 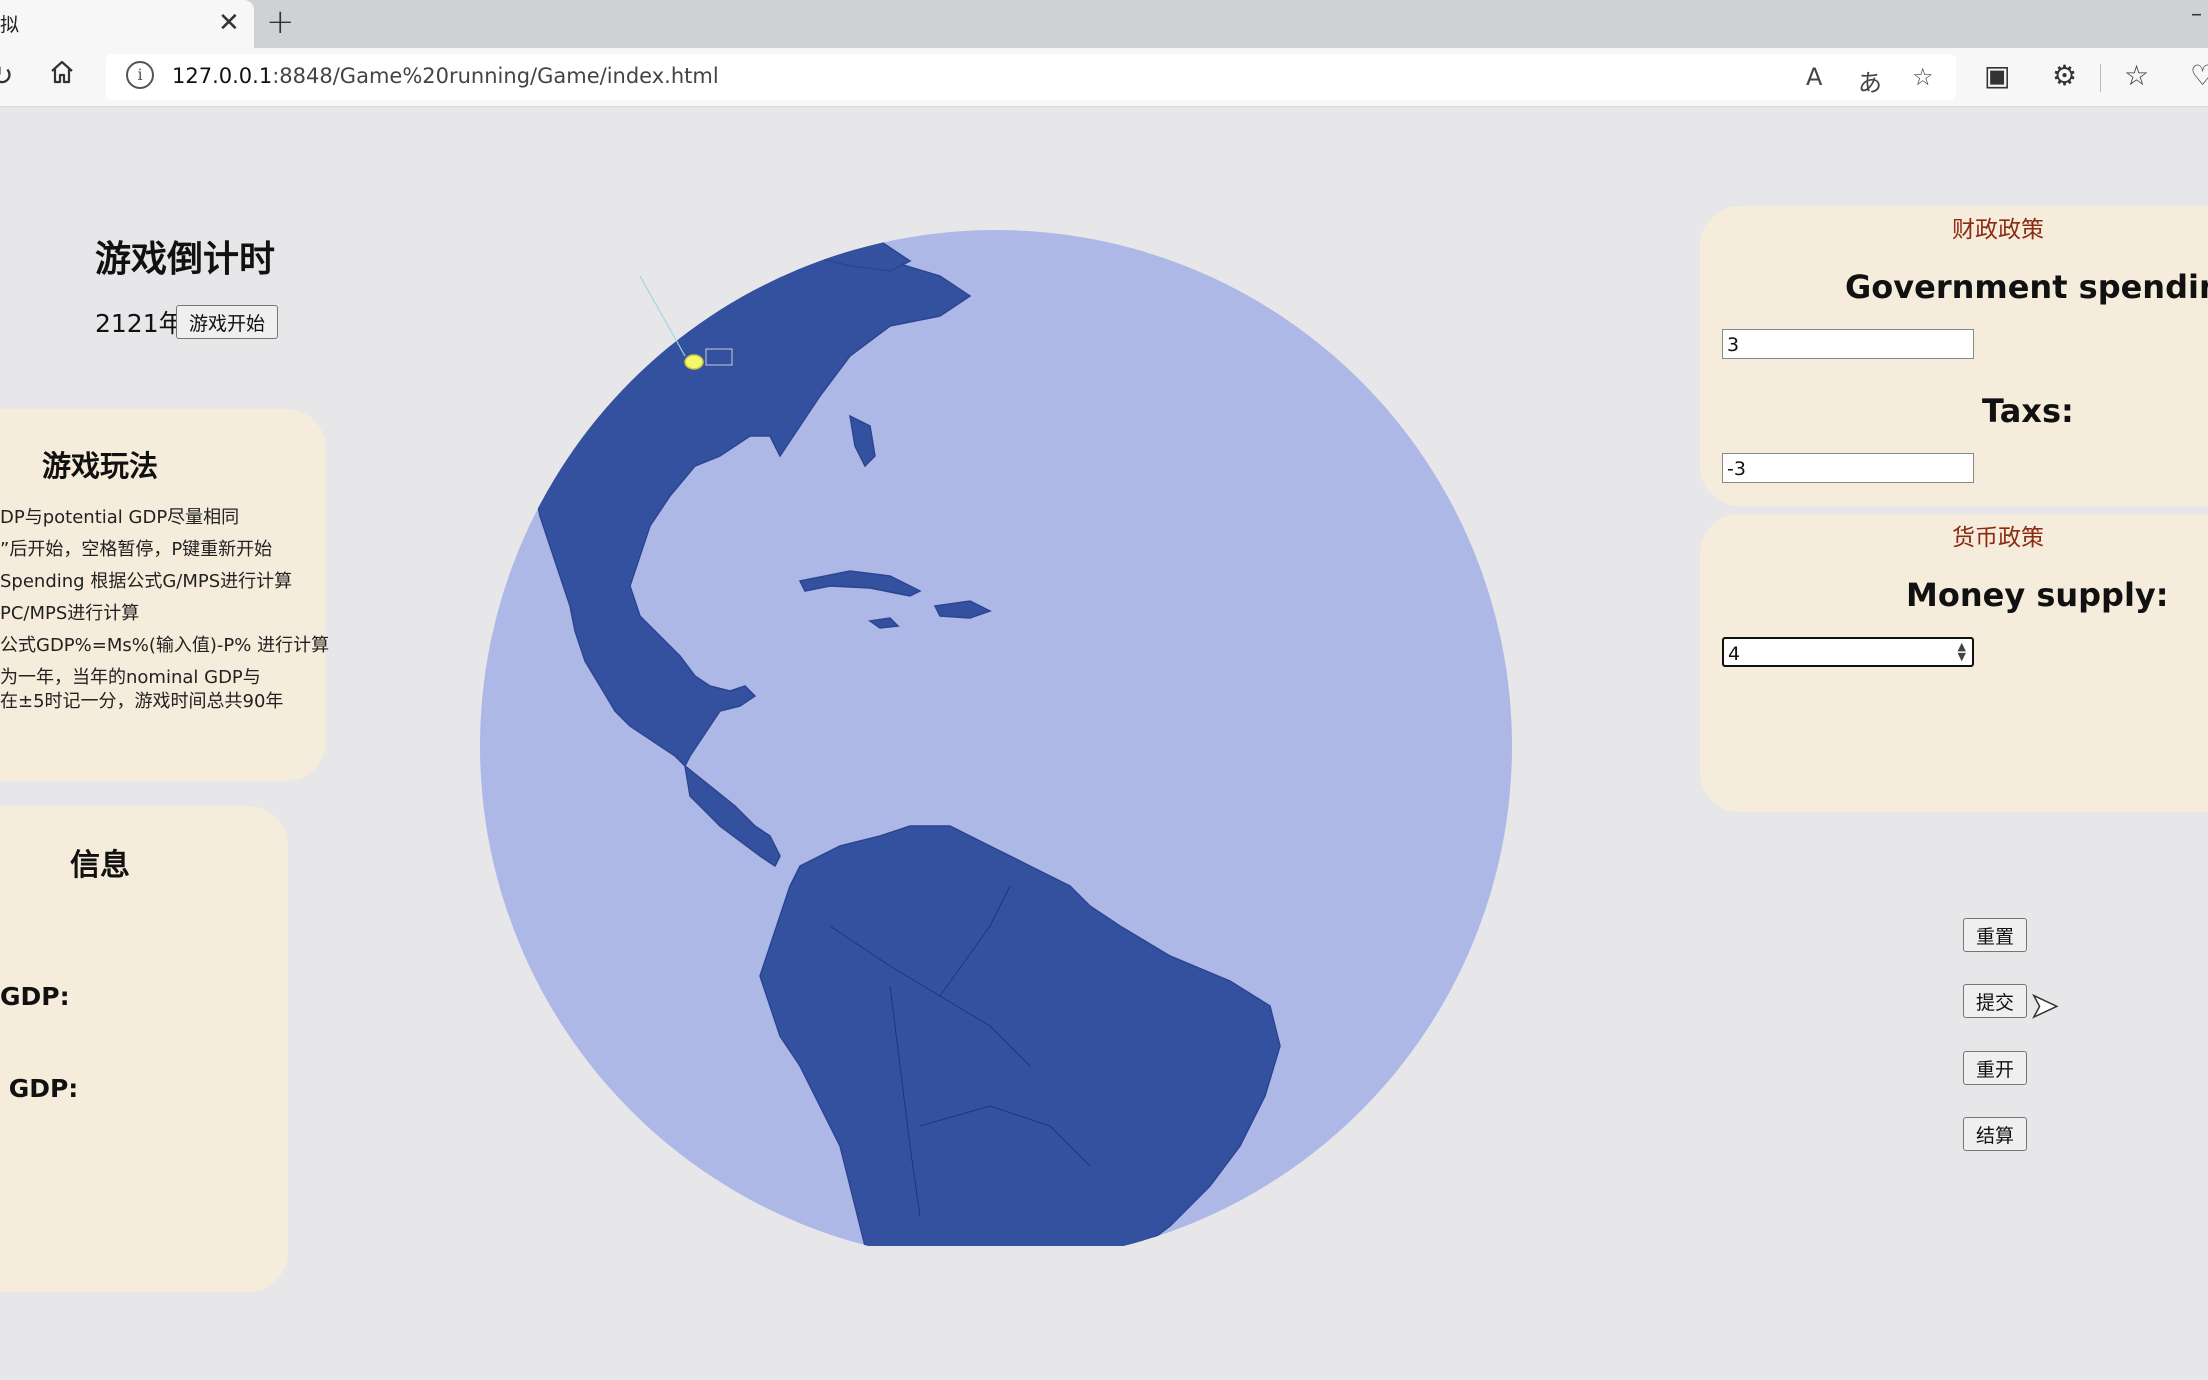 I want to click on browser-essentials-icon: ♡, so click(x=2199, y=76).